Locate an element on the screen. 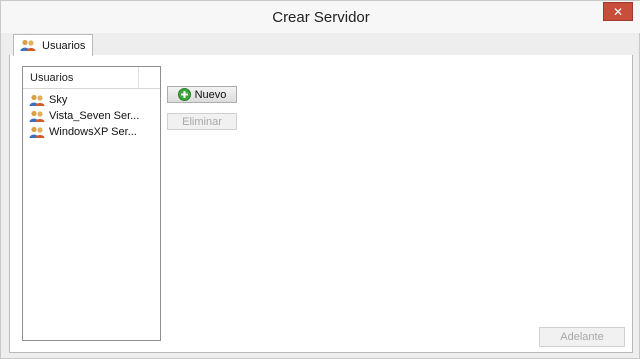  add-icon is located at coordinates (184, 94).